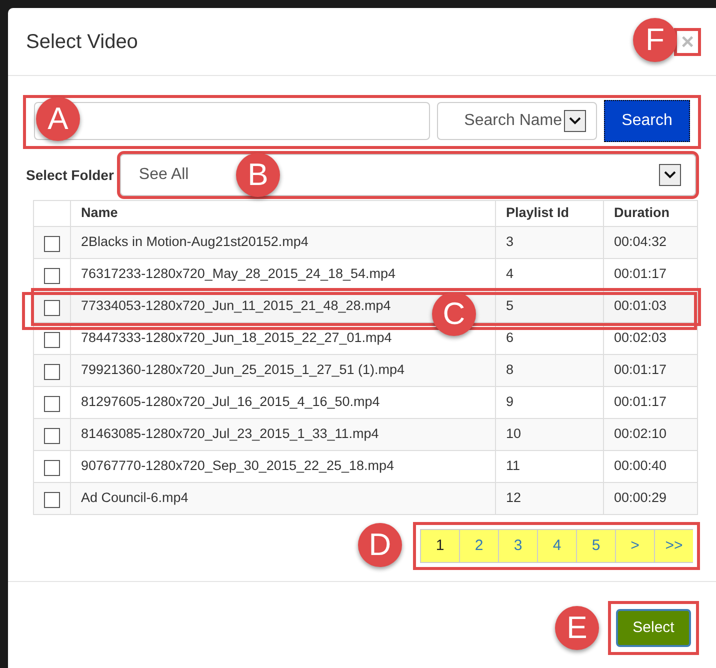 This screenshot has width=716, height=668. What do you see at coordinates (517, 546) in the screenshot?
I see `page-link: 3` at bounding box center [517, 546].